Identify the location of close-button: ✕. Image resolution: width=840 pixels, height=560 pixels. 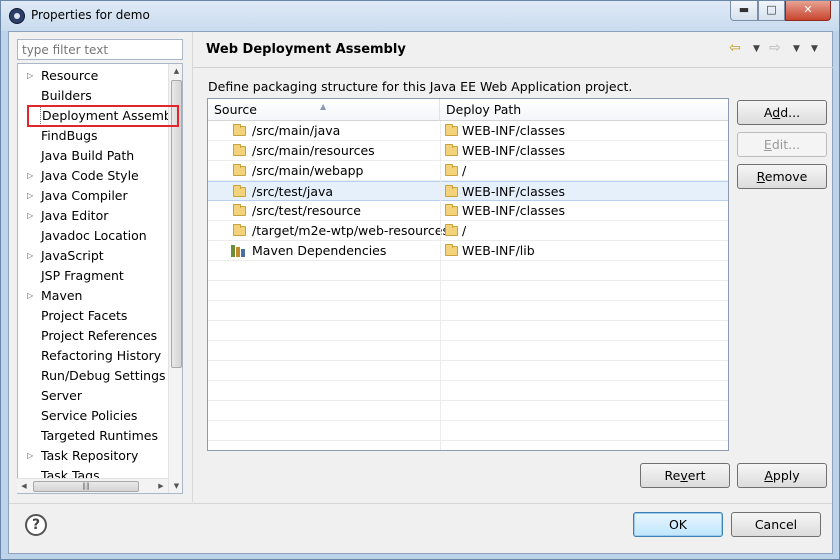
(808, 11).